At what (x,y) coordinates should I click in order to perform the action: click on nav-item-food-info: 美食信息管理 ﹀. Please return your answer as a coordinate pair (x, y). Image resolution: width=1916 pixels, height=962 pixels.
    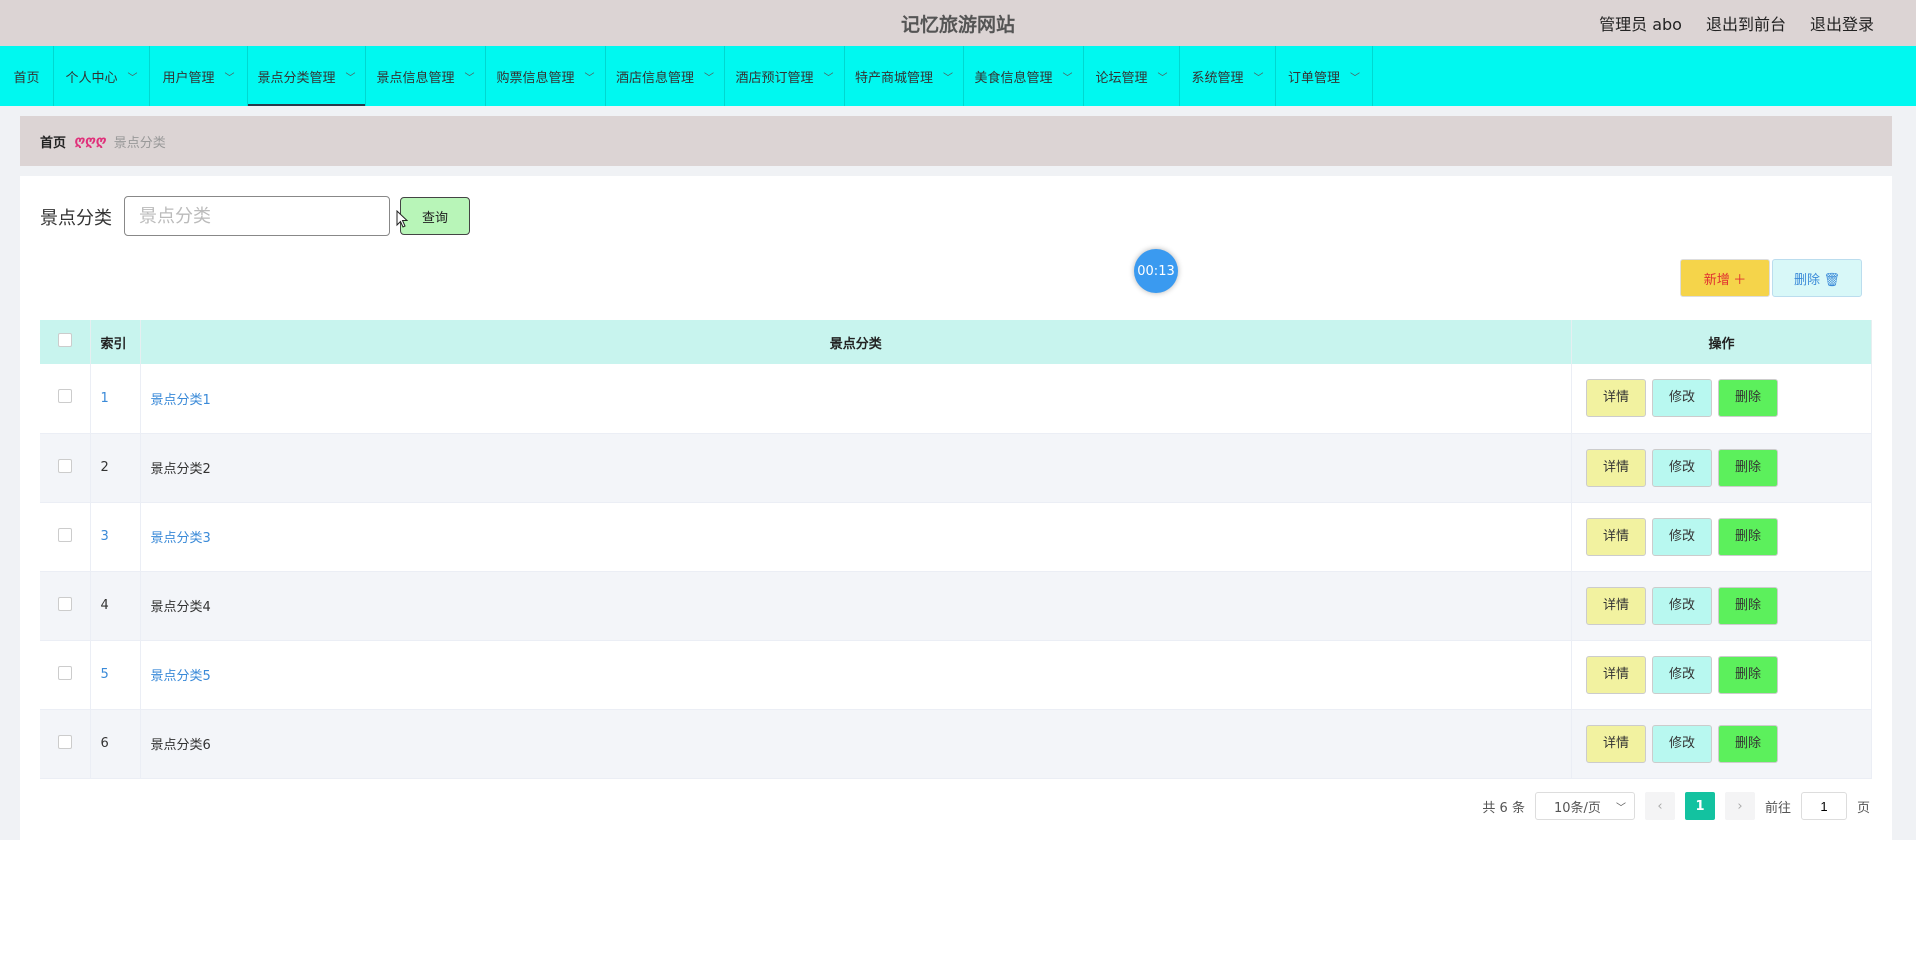
    Looking at the image, I should click on (1024, 76).